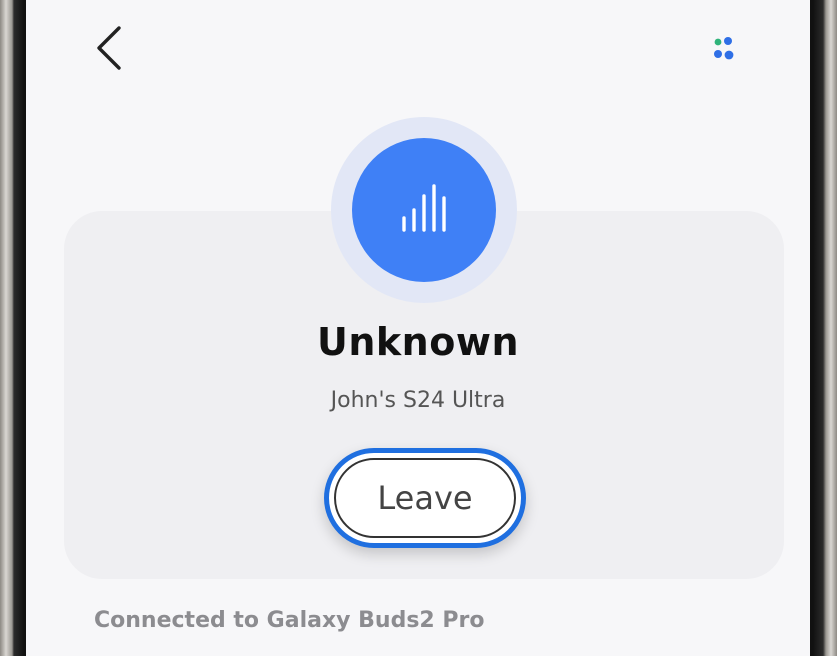 The width and height of the screenshot is (837, 656). What do you see at coordinates (418, 400) in the screenshot?
I see `device-owner: John's S24 Ultra` at bounding box center [418, 400].